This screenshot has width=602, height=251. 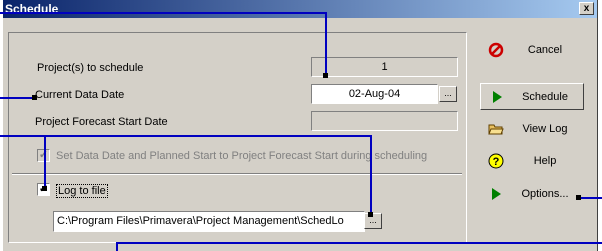 What do you see at coordinates (384, 121) in the screenshot?
I see `forecast-start-field` at bounding box center [384, 121].